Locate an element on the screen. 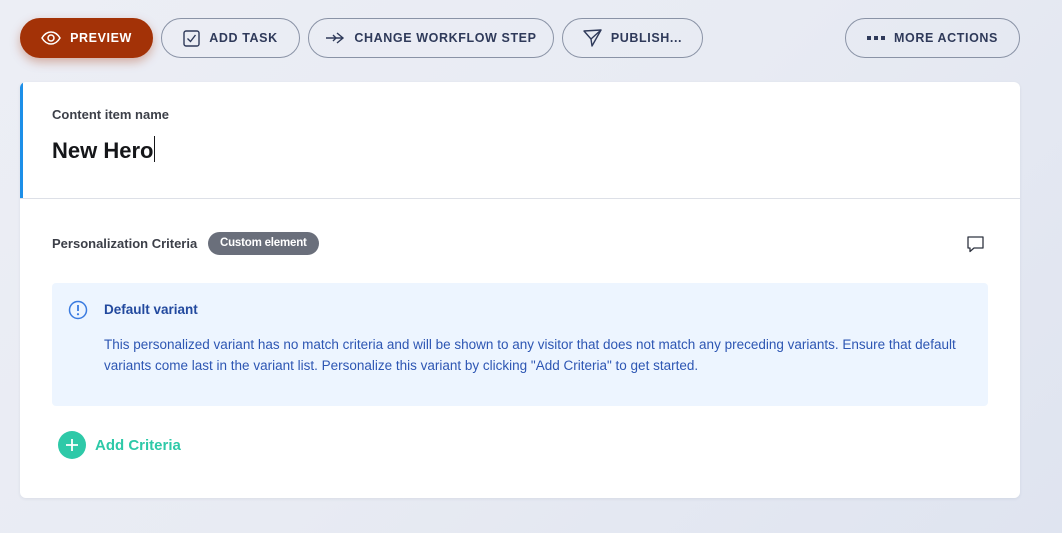 Image resolution: width=1062 pixels, height=533 pixels. comment-icon is located at coordinates (975, 244).